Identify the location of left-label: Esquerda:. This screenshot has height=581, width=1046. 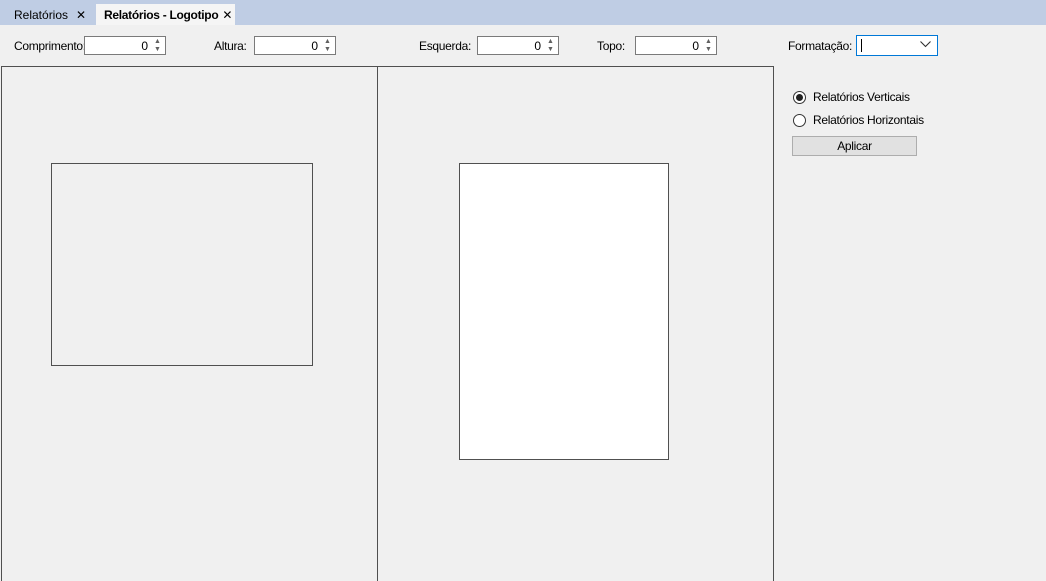
(445, 46).